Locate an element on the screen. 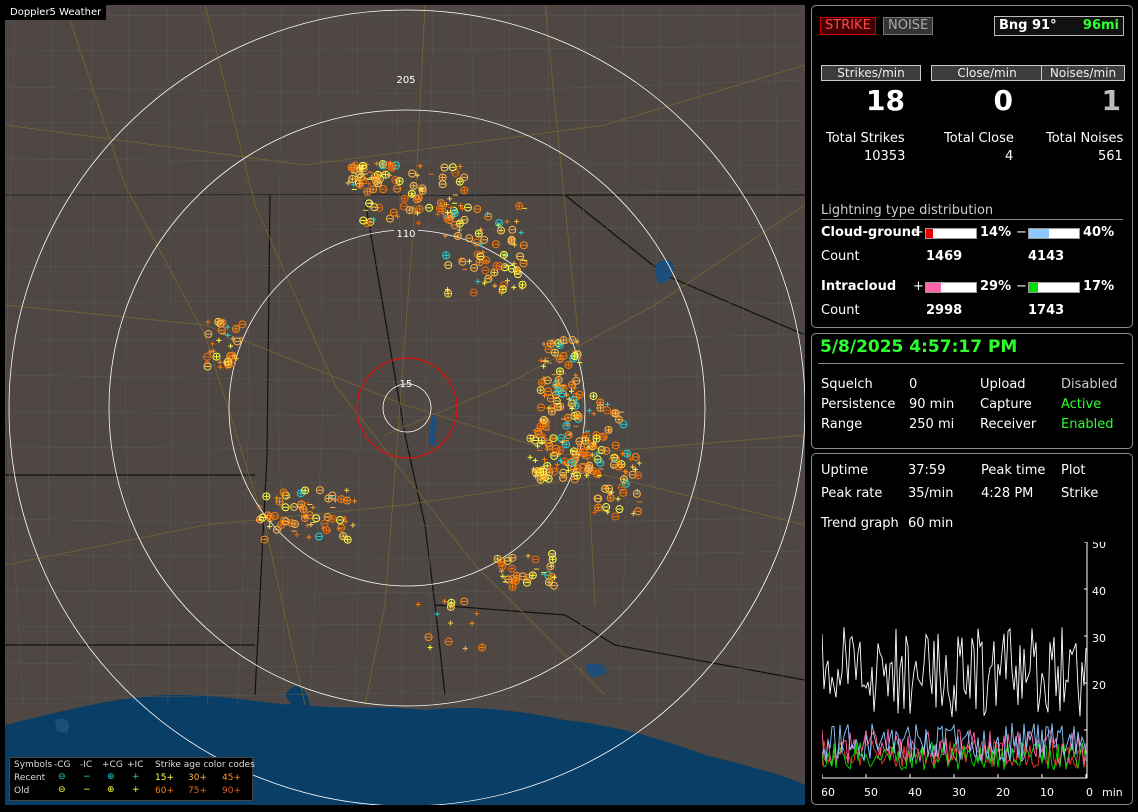 The image size is (1138, 812). neg-ic-recent-icon: − is located at coordinates (87, 777).